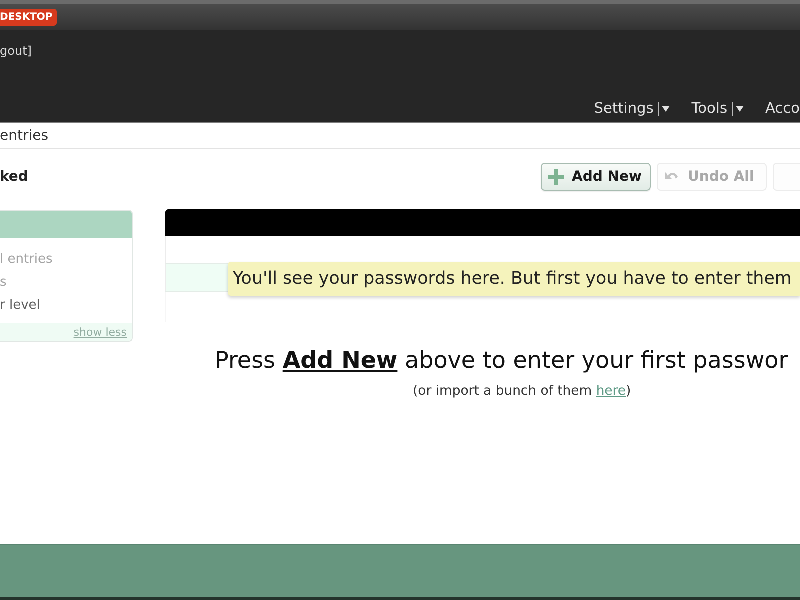  I want to click on tip-banner: You'll see your passwords here. But first you have to enter them, so click(514, 279).